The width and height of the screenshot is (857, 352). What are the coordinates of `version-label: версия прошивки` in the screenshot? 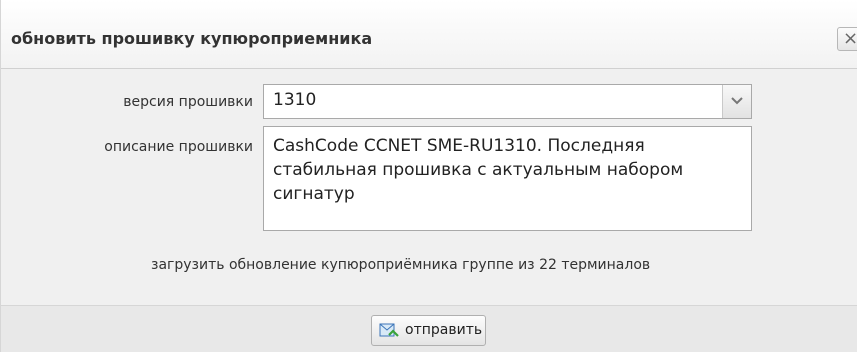 It's located at (188, 102).